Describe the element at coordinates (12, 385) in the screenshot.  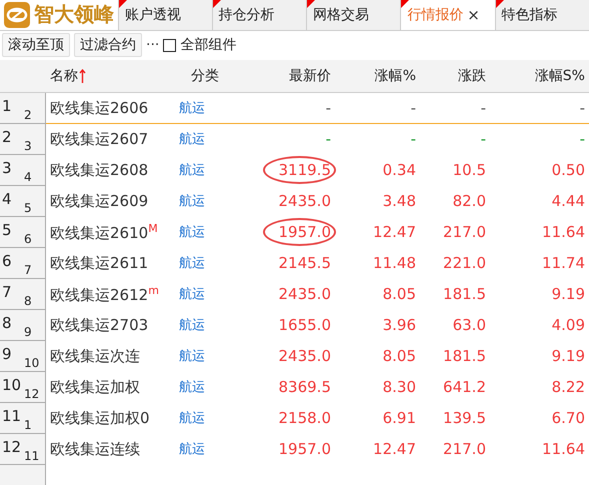
I see `row-number: 10` at that location.